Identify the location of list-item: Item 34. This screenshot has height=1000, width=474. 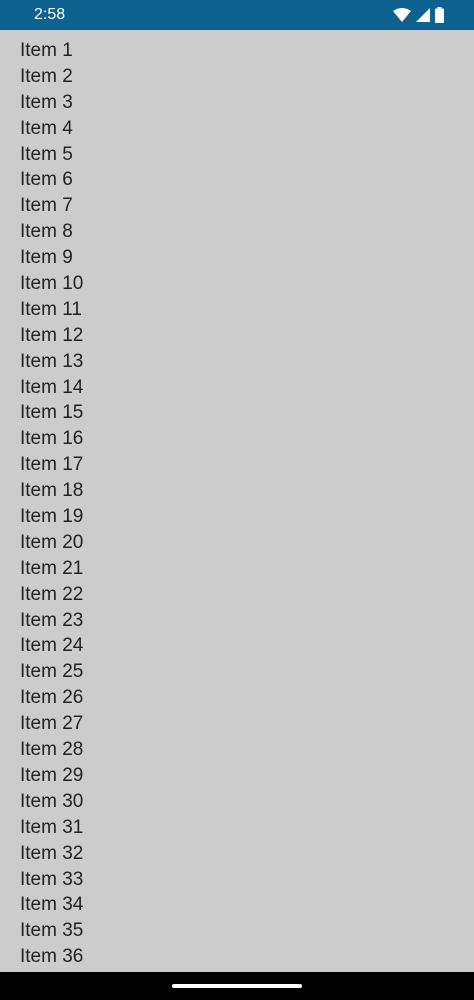
(237, 905).